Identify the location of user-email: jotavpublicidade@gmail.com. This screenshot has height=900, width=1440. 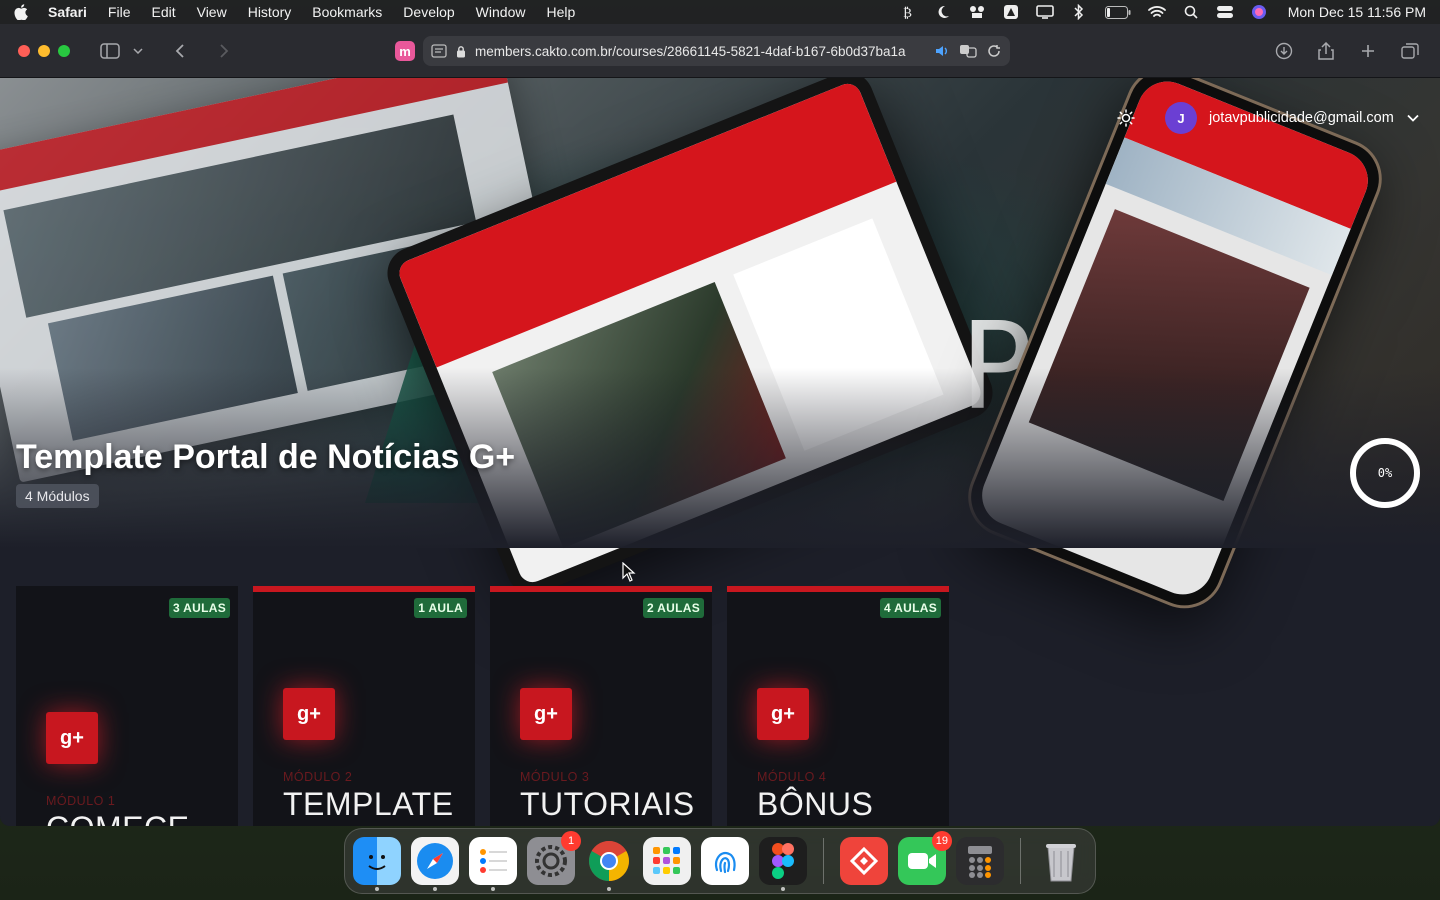
(1301, 118).